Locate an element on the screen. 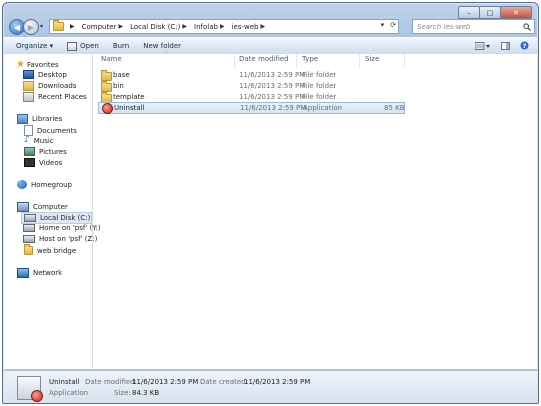 The width and height of the screenshot is (541, 406). file-row-base: base 11/6/2013 2:59 PM File folder is located at coordinates (251, 75).